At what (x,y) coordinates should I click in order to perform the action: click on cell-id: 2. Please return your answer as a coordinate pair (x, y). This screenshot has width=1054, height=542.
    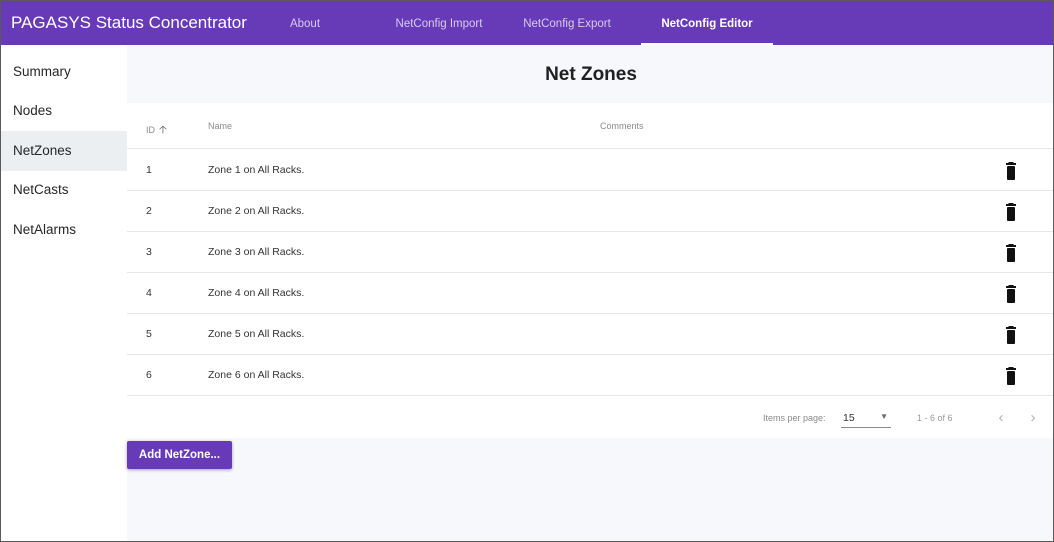
    Looking at the image, I should click on (149, 211).